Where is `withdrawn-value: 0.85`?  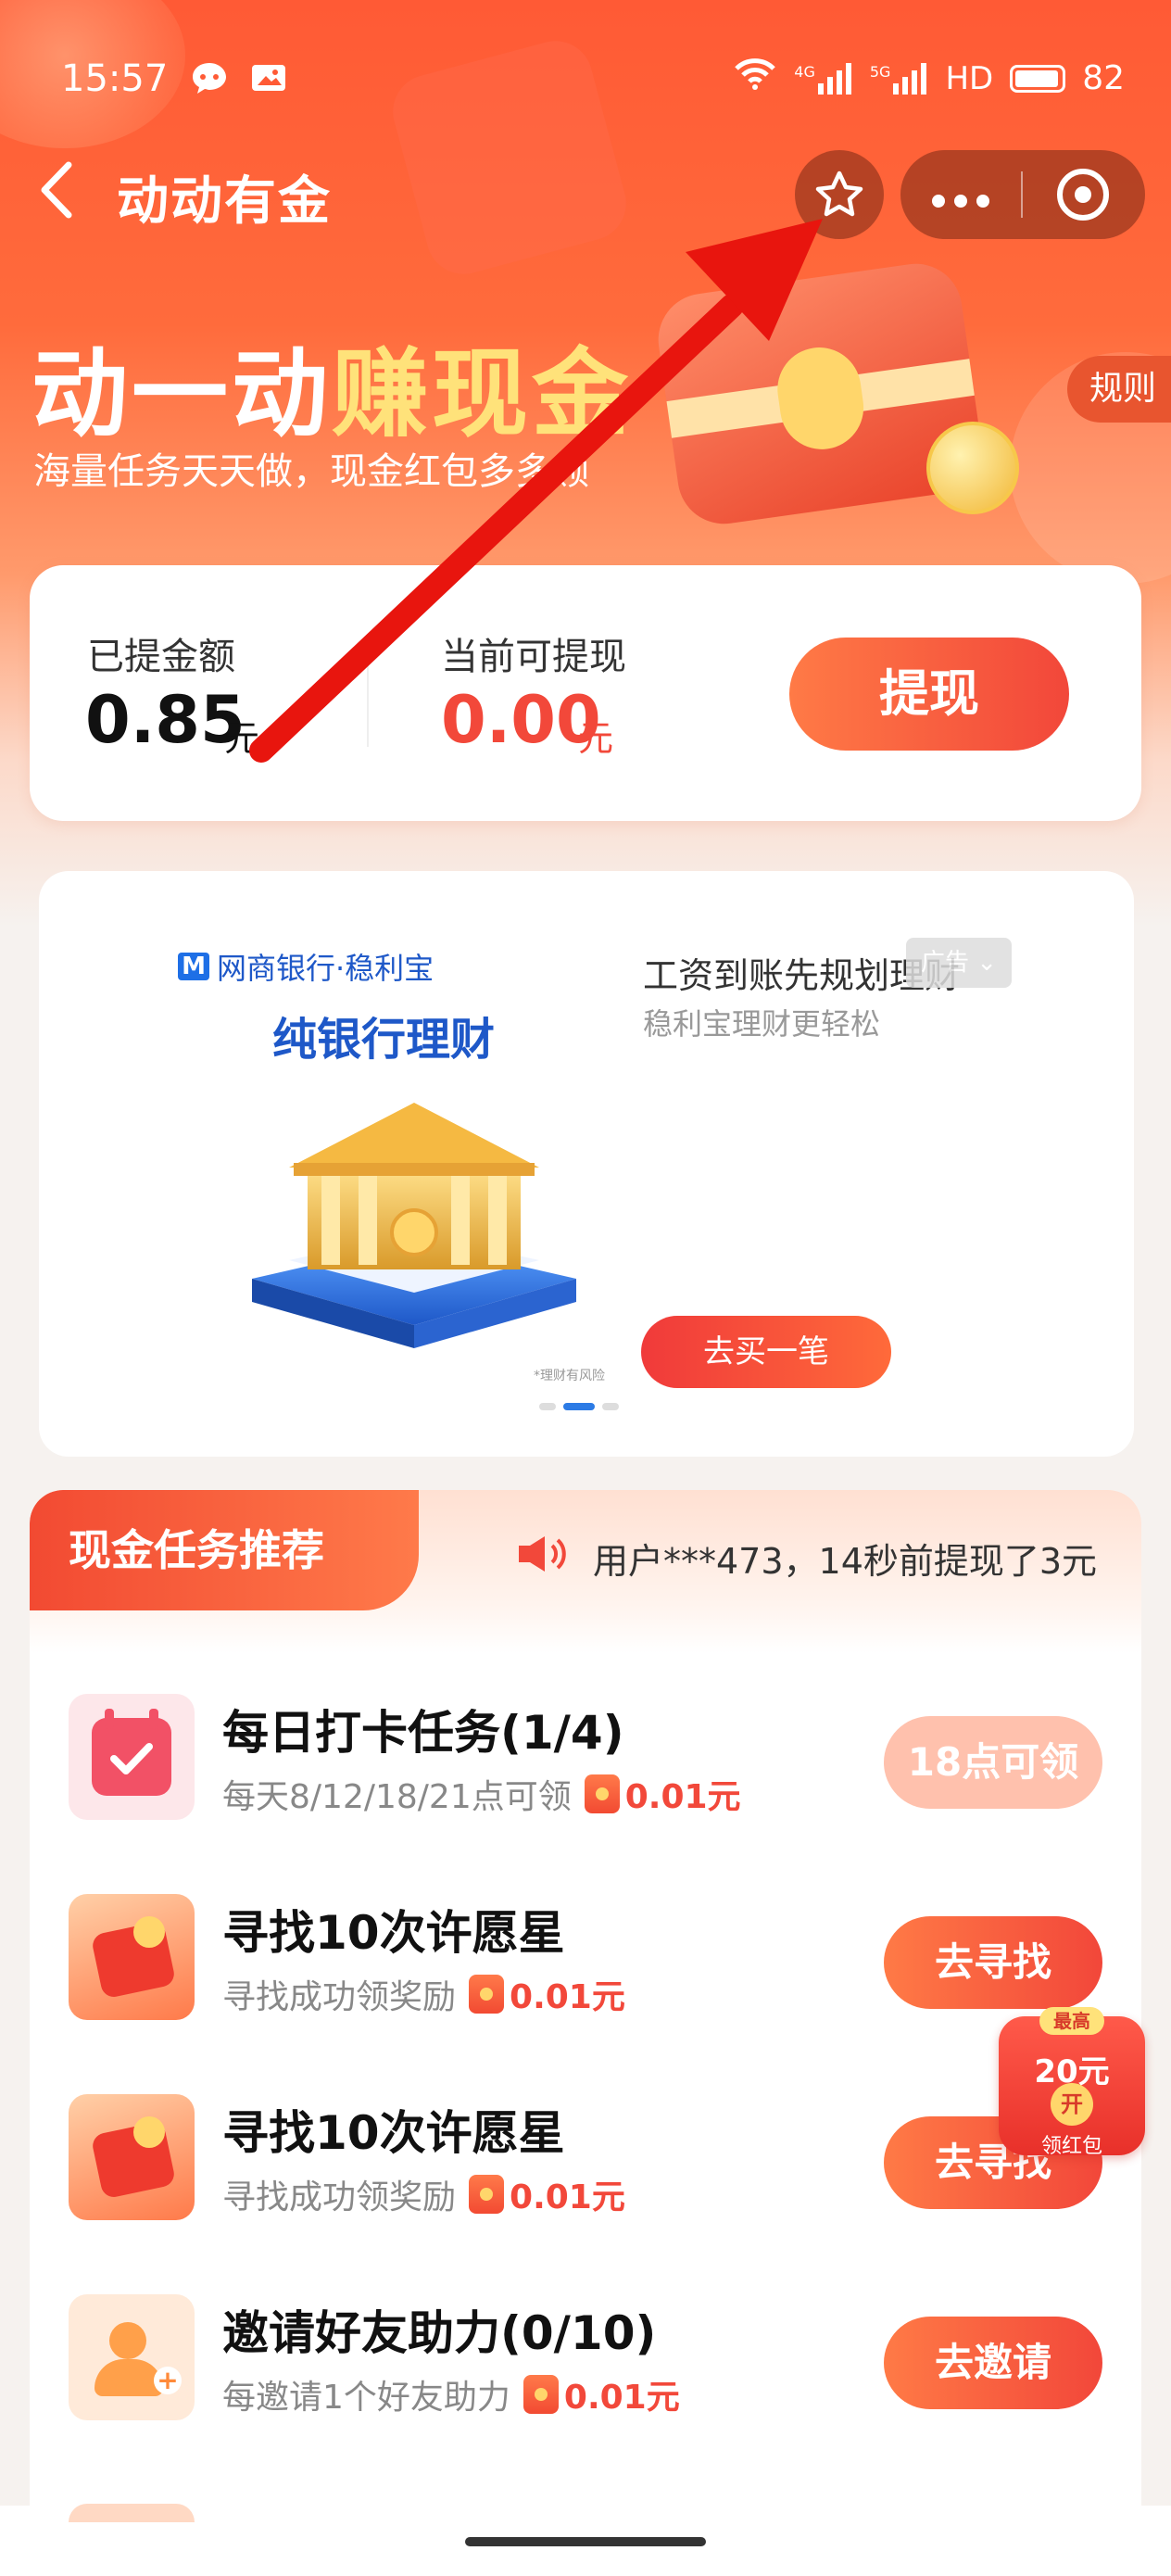
withdrawn-value: 0.85 is located at coordinates (165, 720).